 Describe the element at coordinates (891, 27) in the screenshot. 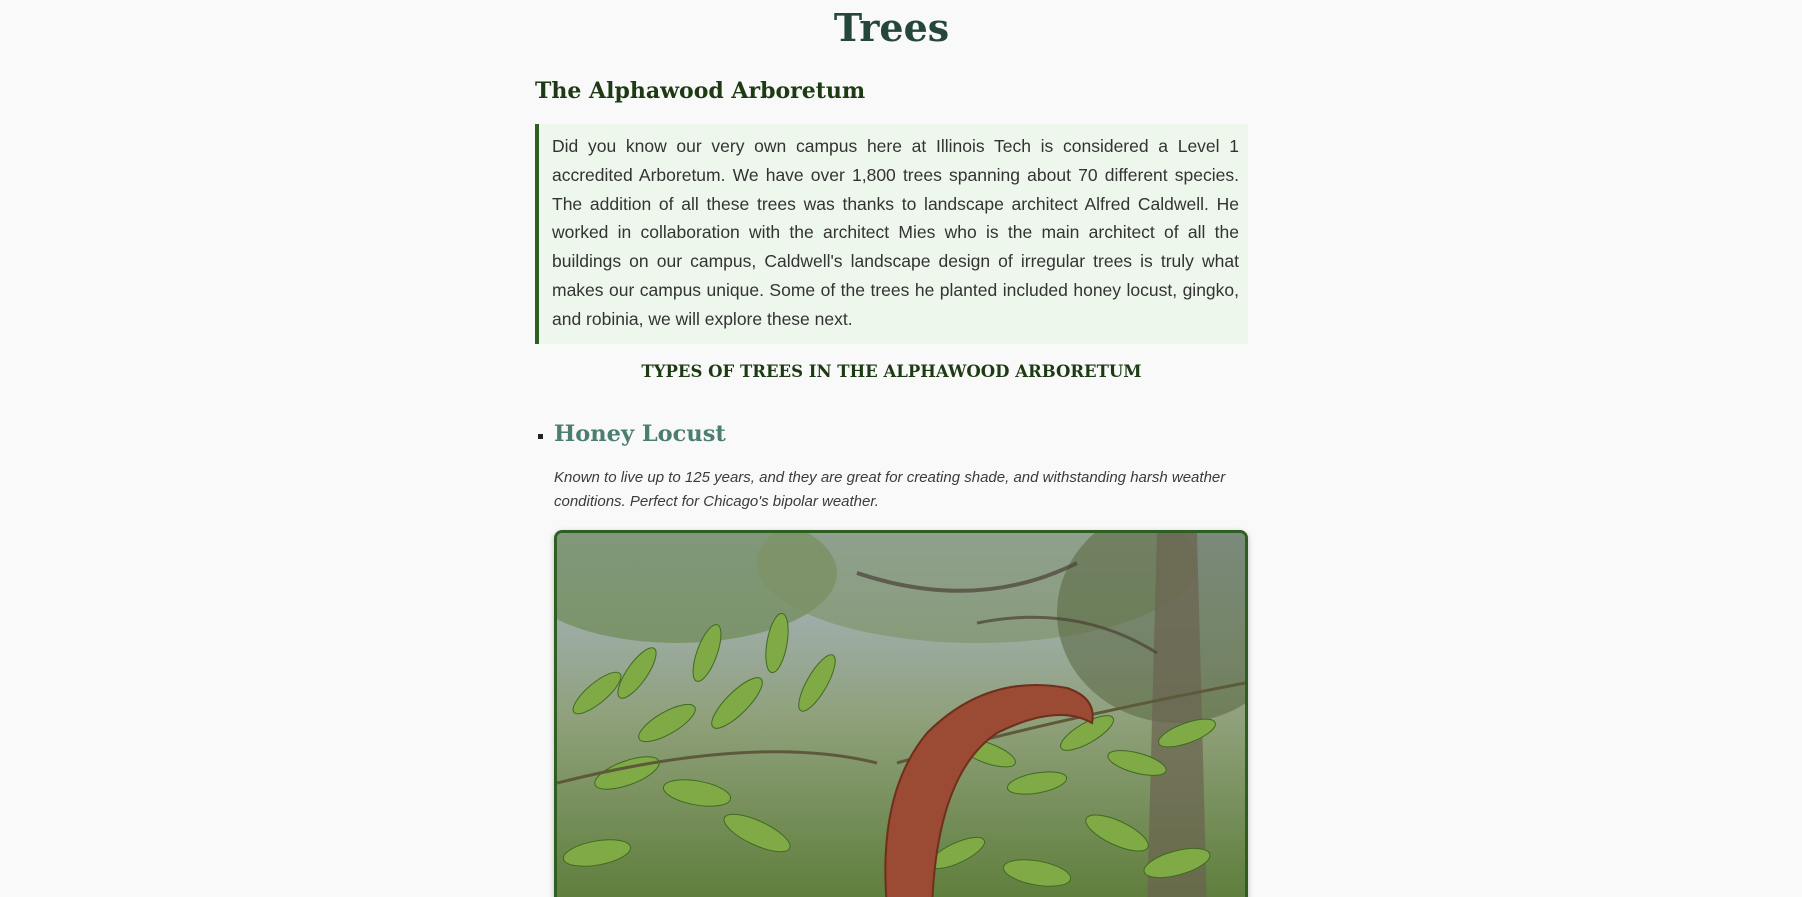

I see `page-title: Trees` at that location.